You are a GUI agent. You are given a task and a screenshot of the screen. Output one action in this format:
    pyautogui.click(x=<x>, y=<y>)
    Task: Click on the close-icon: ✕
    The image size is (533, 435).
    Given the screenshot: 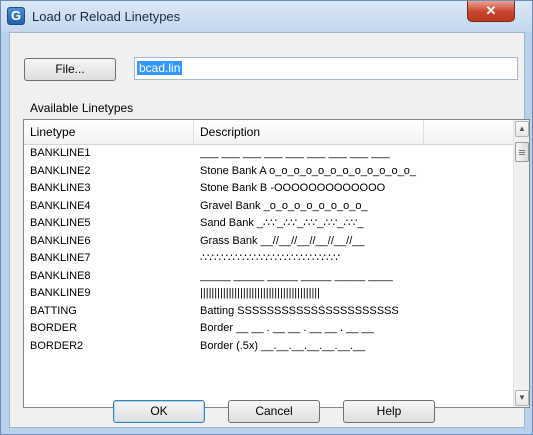 What is the action you would take?
    pyautogui.click(x=491, y=10)
    